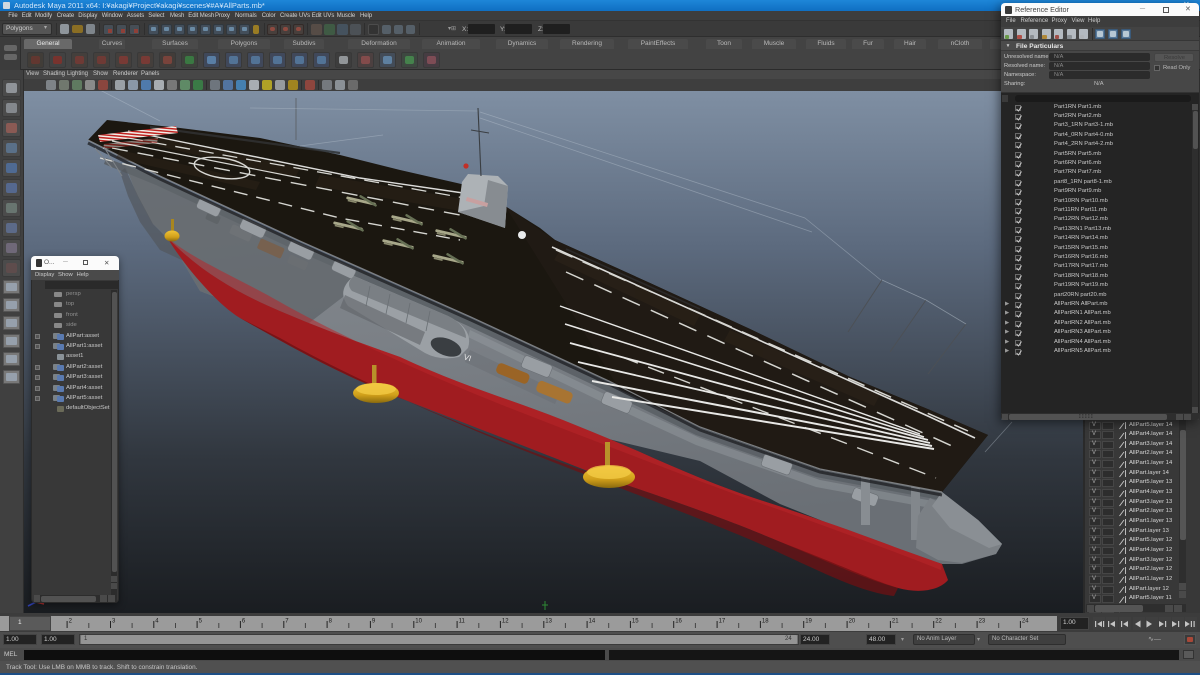  I want to click on svg-text: 18, so click(765, 622).